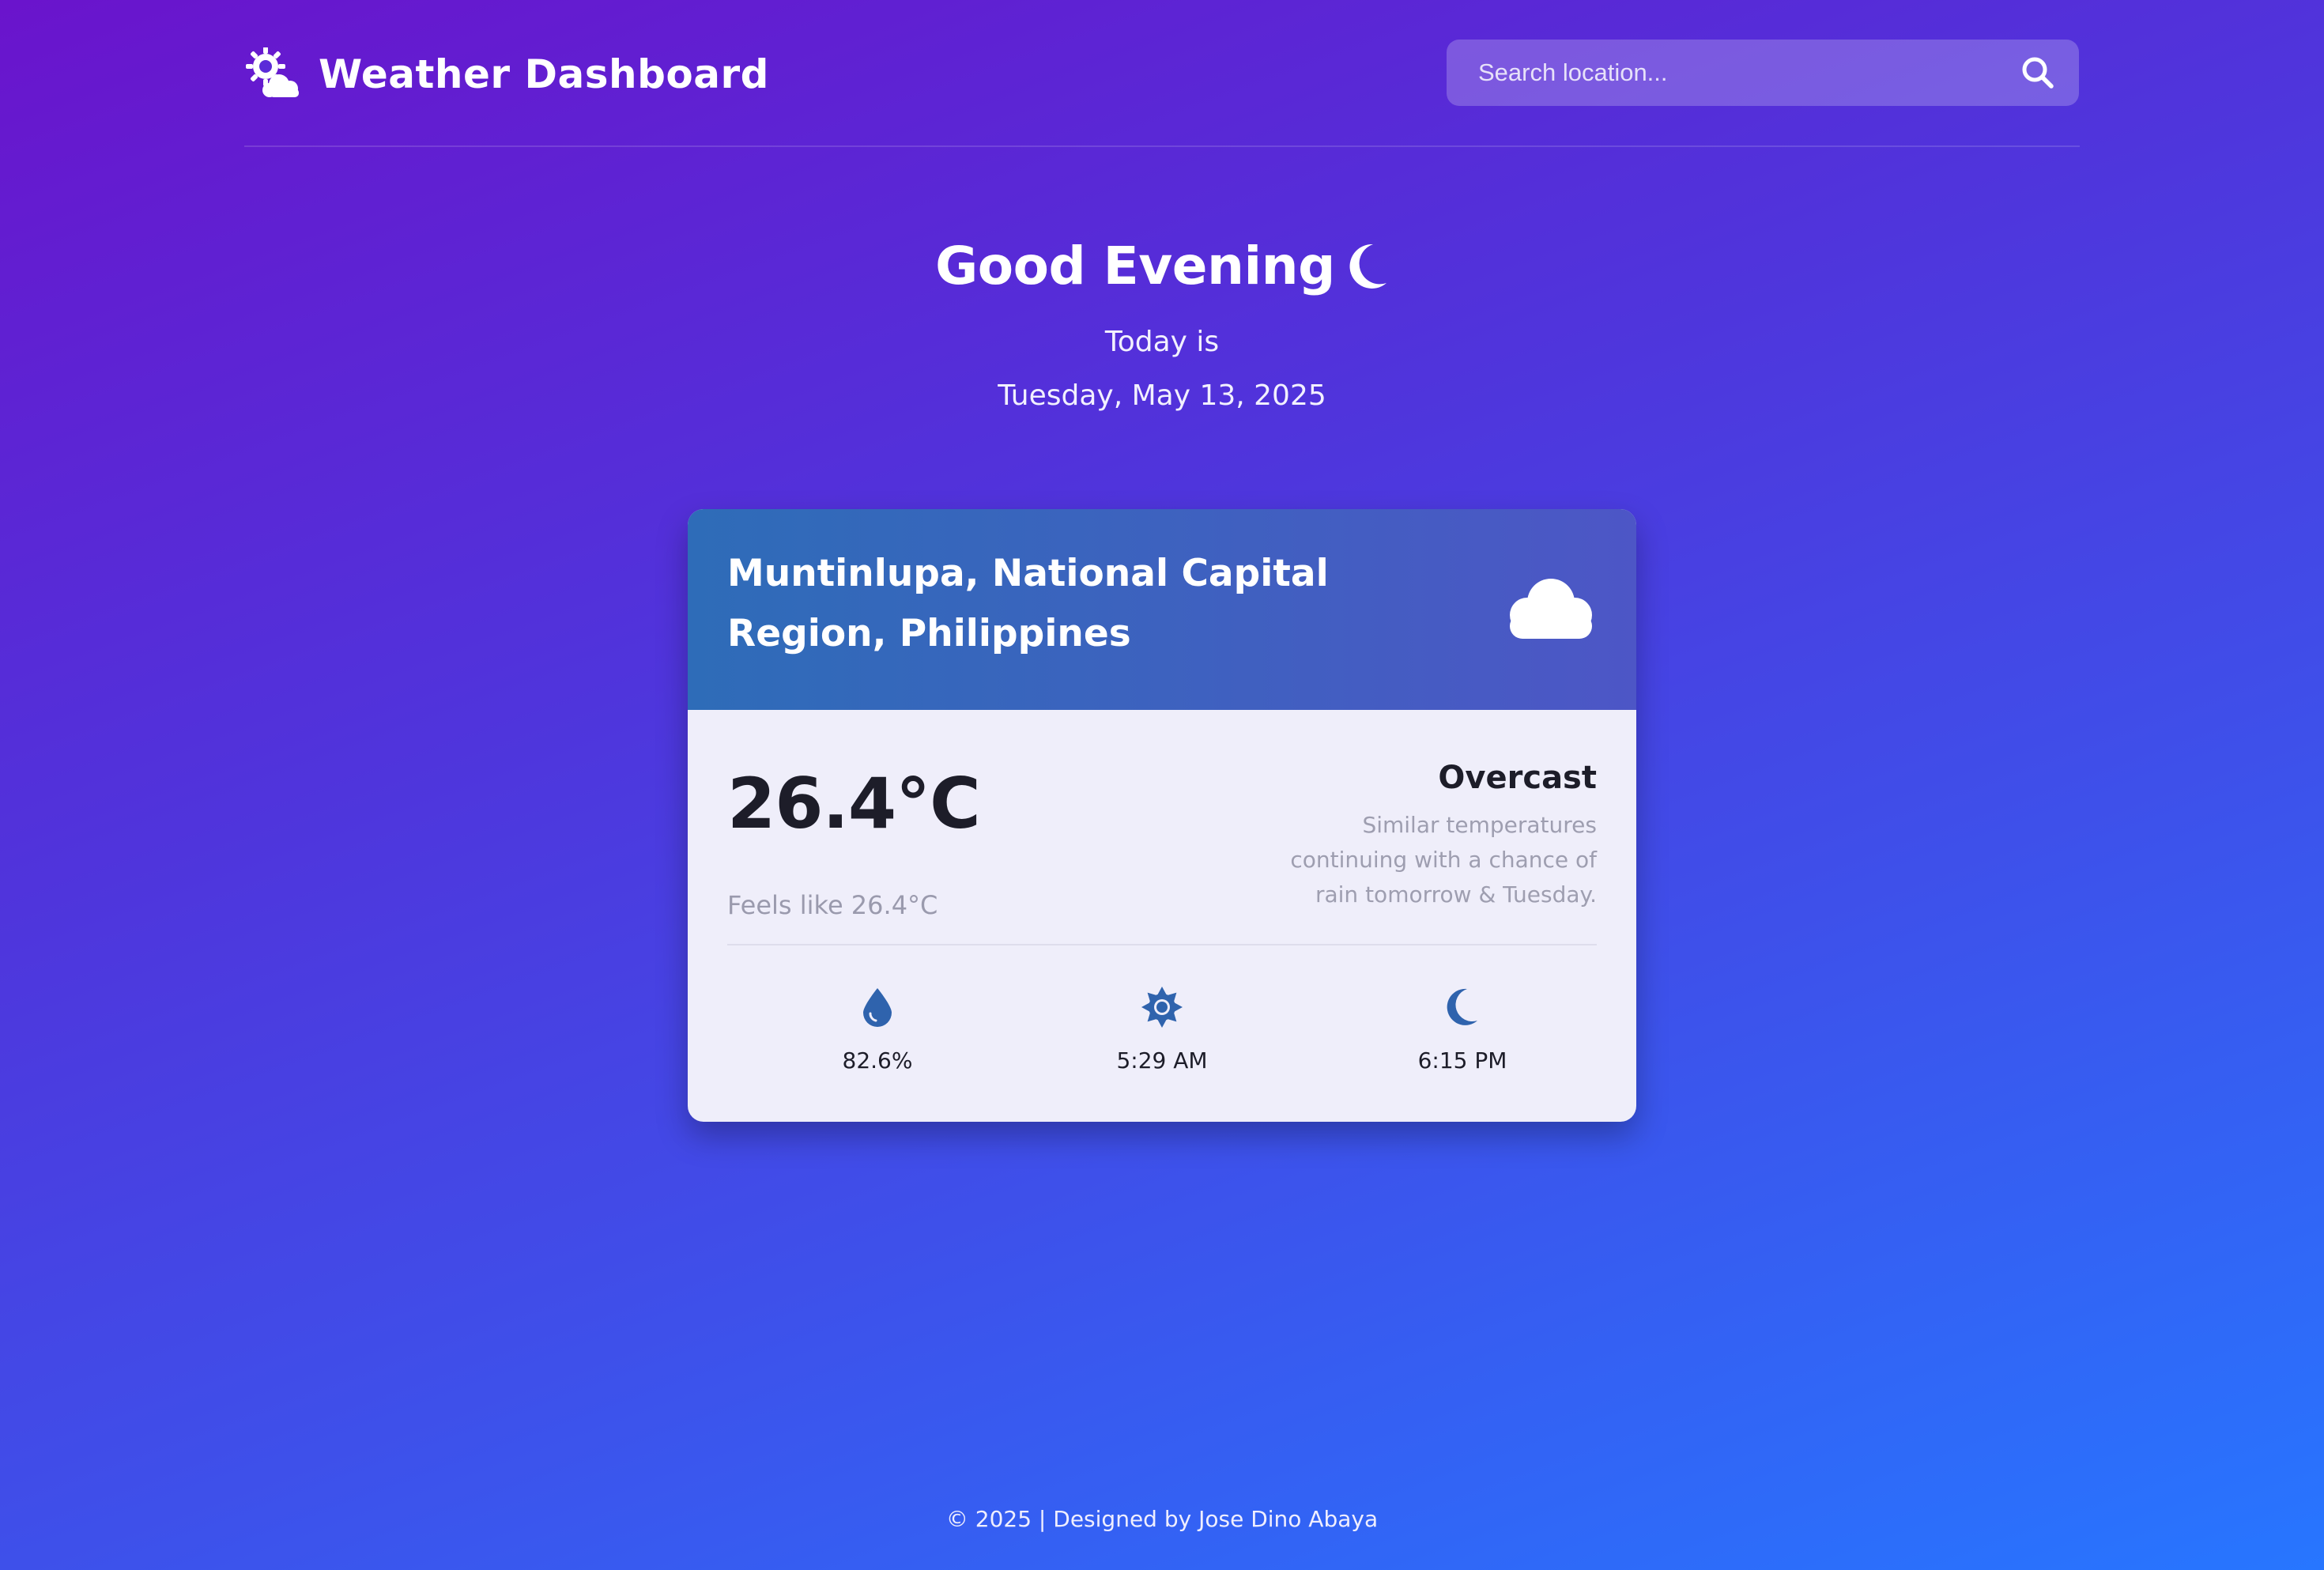 This screenshot has height=1570, width=2324. Describe the element at coordinates (1462, 1032) in the screenshot. I see `sunset-stat: 6:15 PM` at that location.